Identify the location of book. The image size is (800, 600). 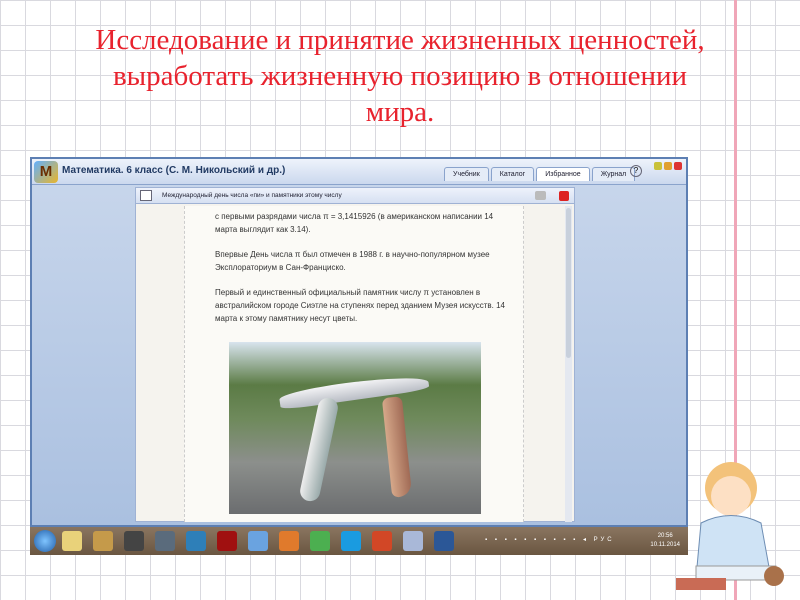
(736, 573).